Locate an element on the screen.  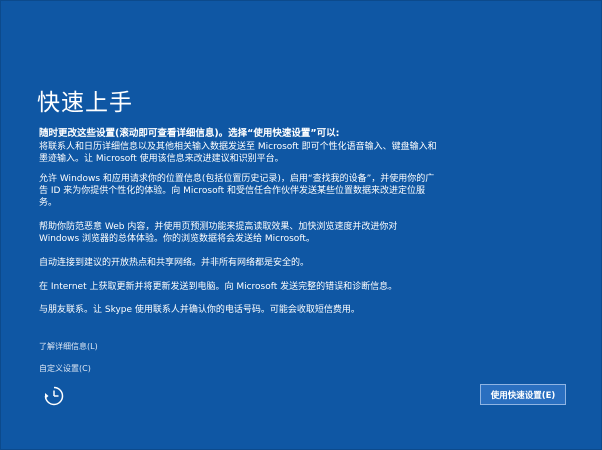
paragraph-line: Windows 浏览器的总体体验。你的浏览数据将会发送给 Microsoft。 is located at coordinates (177, 239).